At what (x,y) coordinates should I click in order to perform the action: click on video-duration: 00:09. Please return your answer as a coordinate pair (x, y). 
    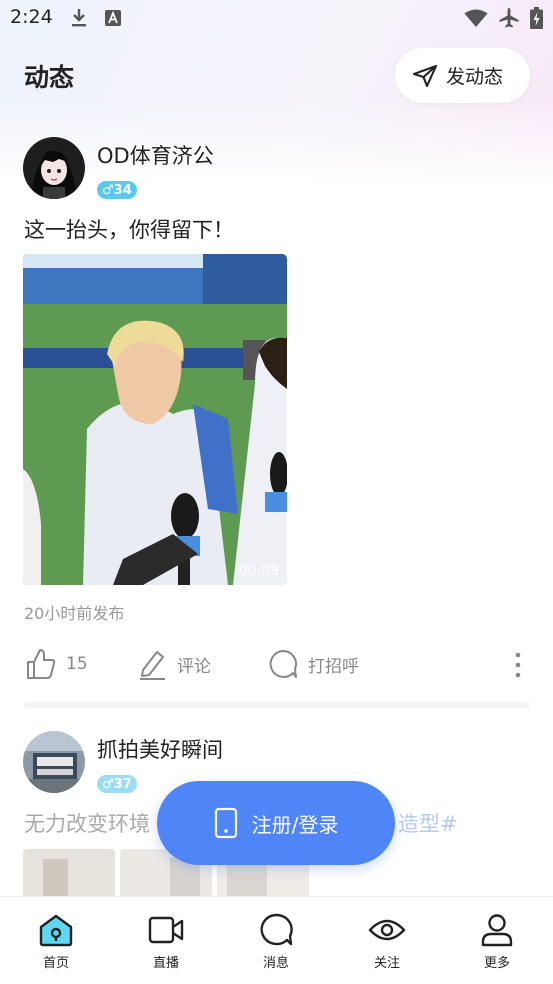
    Looking at the image, I should click on (258, 571).